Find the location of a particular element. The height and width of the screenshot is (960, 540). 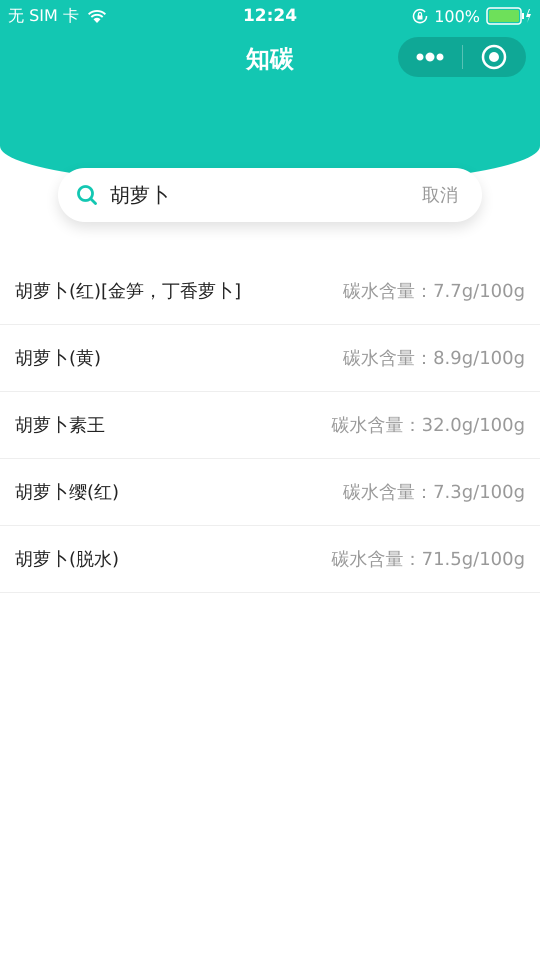

carb-content: 碳水含量：7.7g/100g is located at coordinates (434, 291).